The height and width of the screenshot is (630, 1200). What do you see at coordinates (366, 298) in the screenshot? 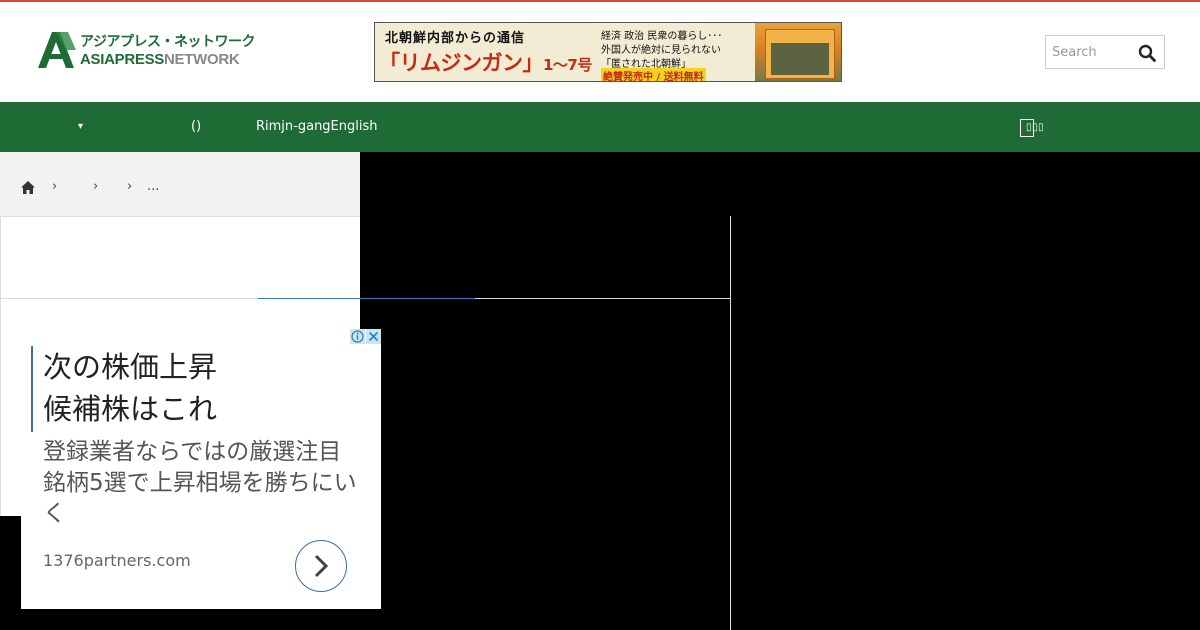
I see `active-tab-underline` at bounding box center [366, 298].